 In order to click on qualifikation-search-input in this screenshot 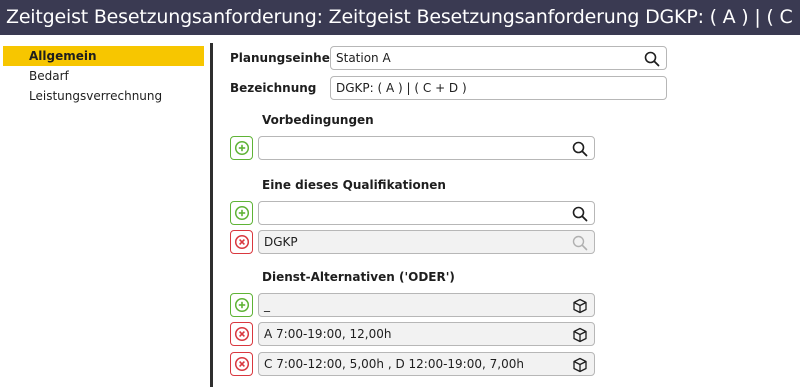, I will do `click(426, 213)`.